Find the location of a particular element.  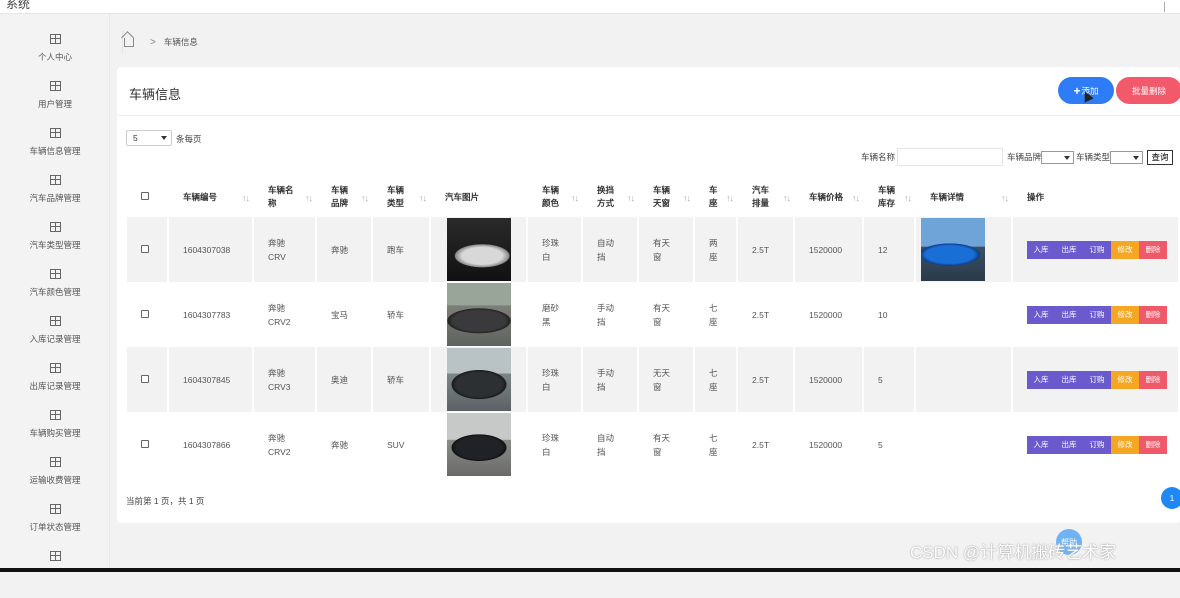

vehicle-name-input is located at coordinates (950, 157).